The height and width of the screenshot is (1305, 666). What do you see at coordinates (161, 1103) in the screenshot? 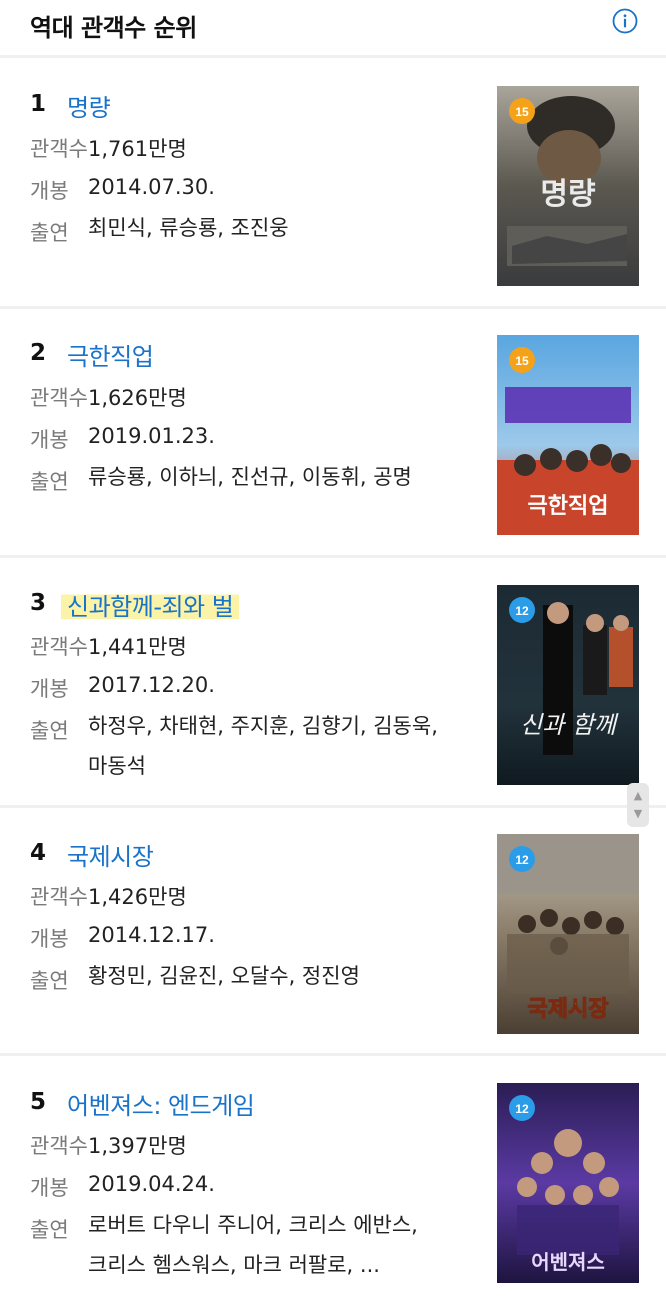
I see `movie-title-link: 어벤져스: 엔드게임` at bounding box center [161, 1103].